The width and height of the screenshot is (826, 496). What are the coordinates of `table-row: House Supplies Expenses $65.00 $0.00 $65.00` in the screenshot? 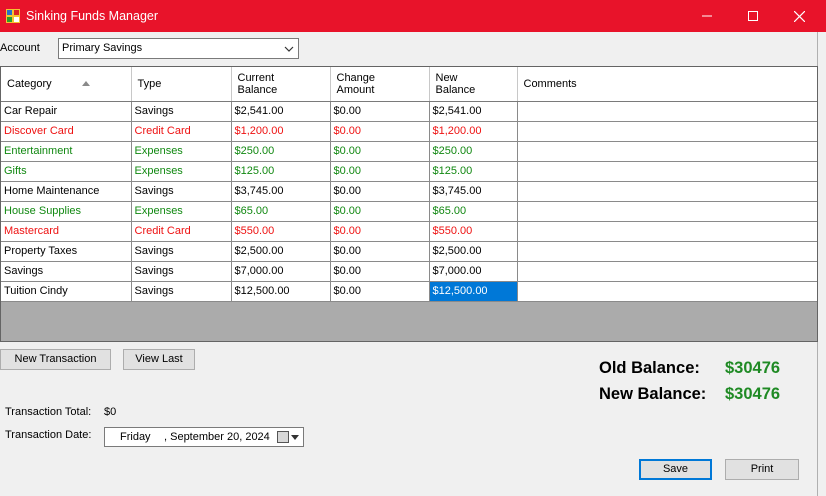 It's located at (409, 211).